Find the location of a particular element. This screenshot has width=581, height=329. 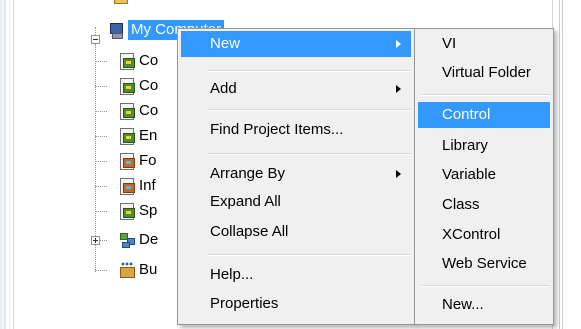

collapse-icon is located at coordinates (95, 39).